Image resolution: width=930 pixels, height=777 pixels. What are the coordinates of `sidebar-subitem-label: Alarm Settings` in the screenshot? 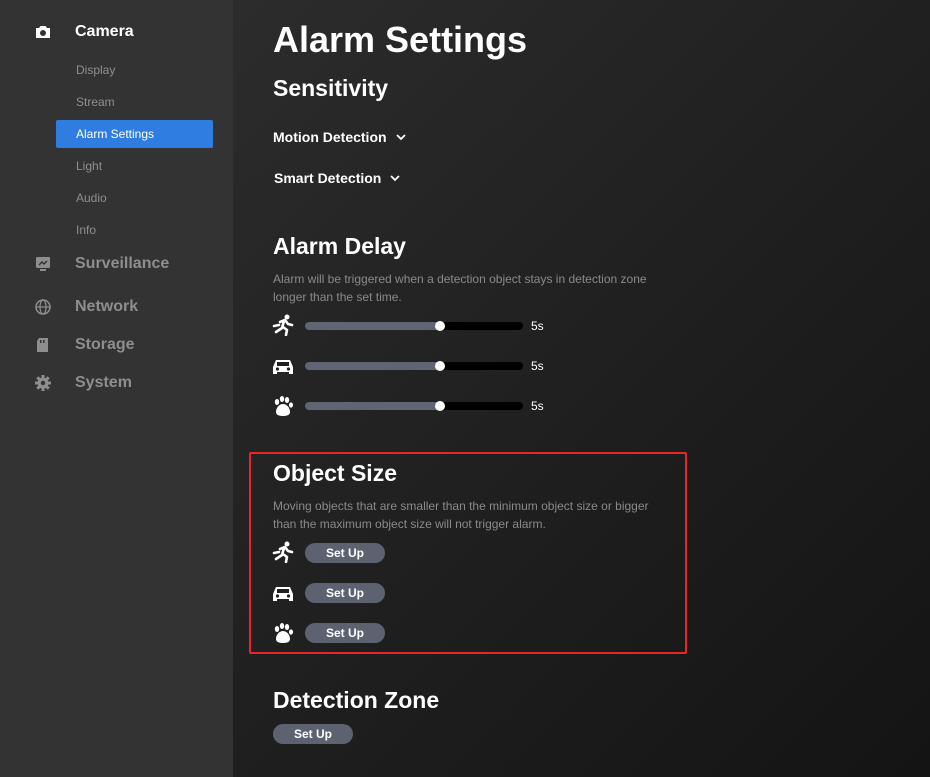 It's located at (115, 134).